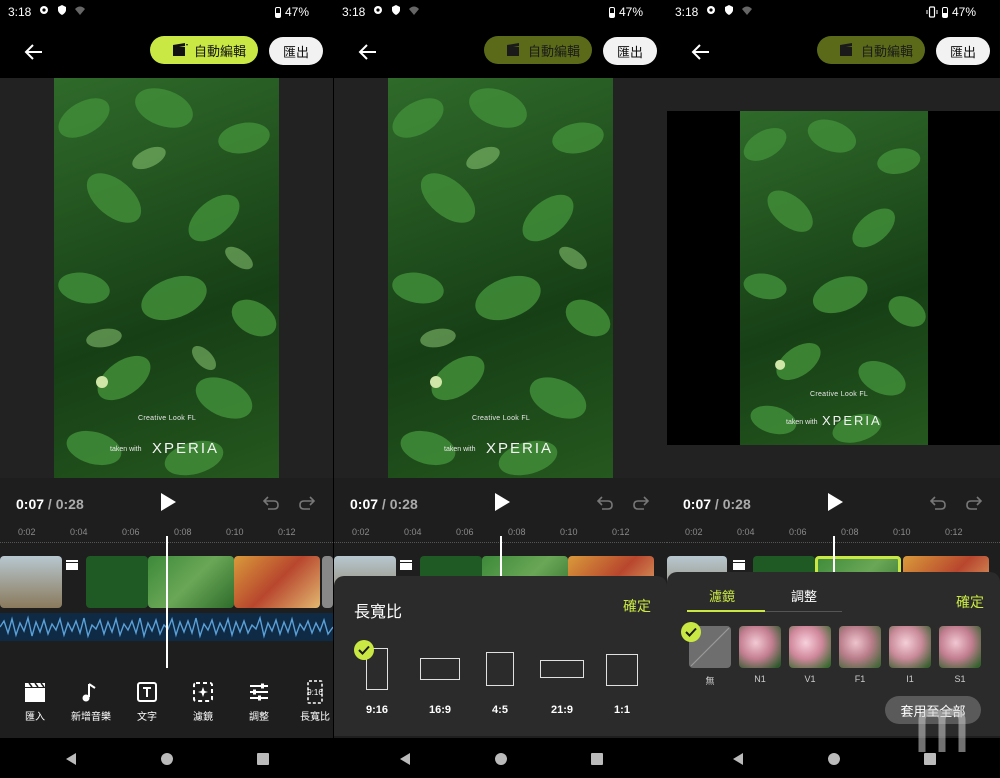  What do you see at coordinates (259, 701) in the screenshot?
I see `tool-adjust: 調整` at bounding box center [259, 701].